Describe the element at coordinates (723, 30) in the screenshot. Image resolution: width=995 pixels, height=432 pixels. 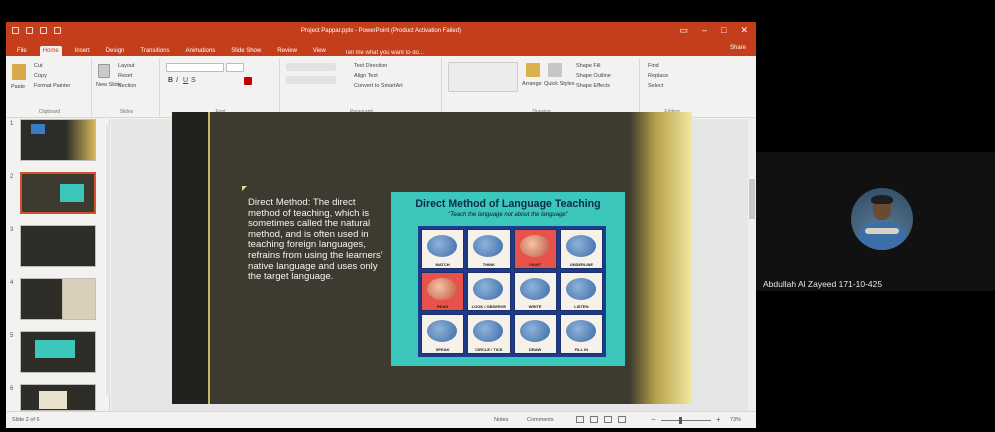
I see `maximize-icon: □` at that location.